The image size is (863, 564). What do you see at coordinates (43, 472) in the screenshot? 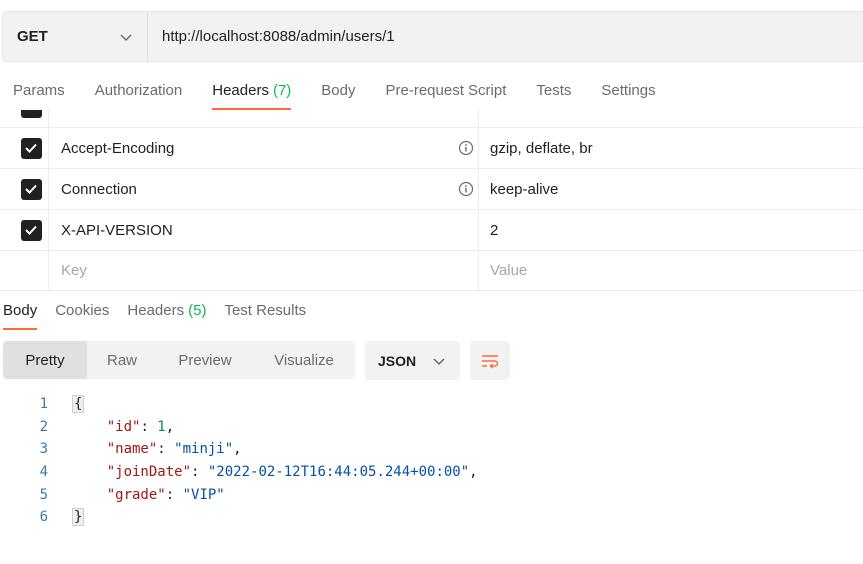
I see `line-number: 4` at bounding box center [43, 472].